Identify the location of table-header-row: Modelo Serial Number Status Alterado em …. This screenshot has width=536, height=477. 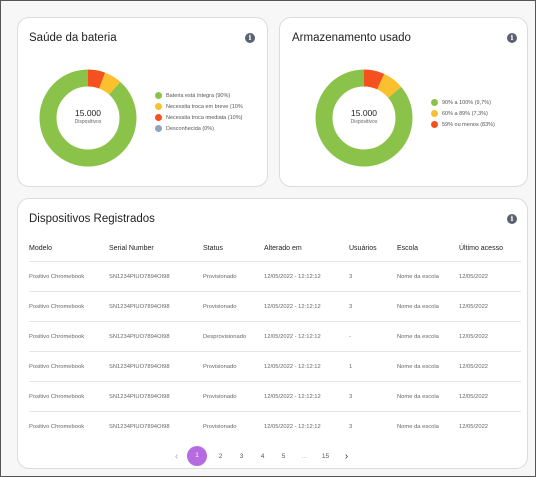
(275, 248).